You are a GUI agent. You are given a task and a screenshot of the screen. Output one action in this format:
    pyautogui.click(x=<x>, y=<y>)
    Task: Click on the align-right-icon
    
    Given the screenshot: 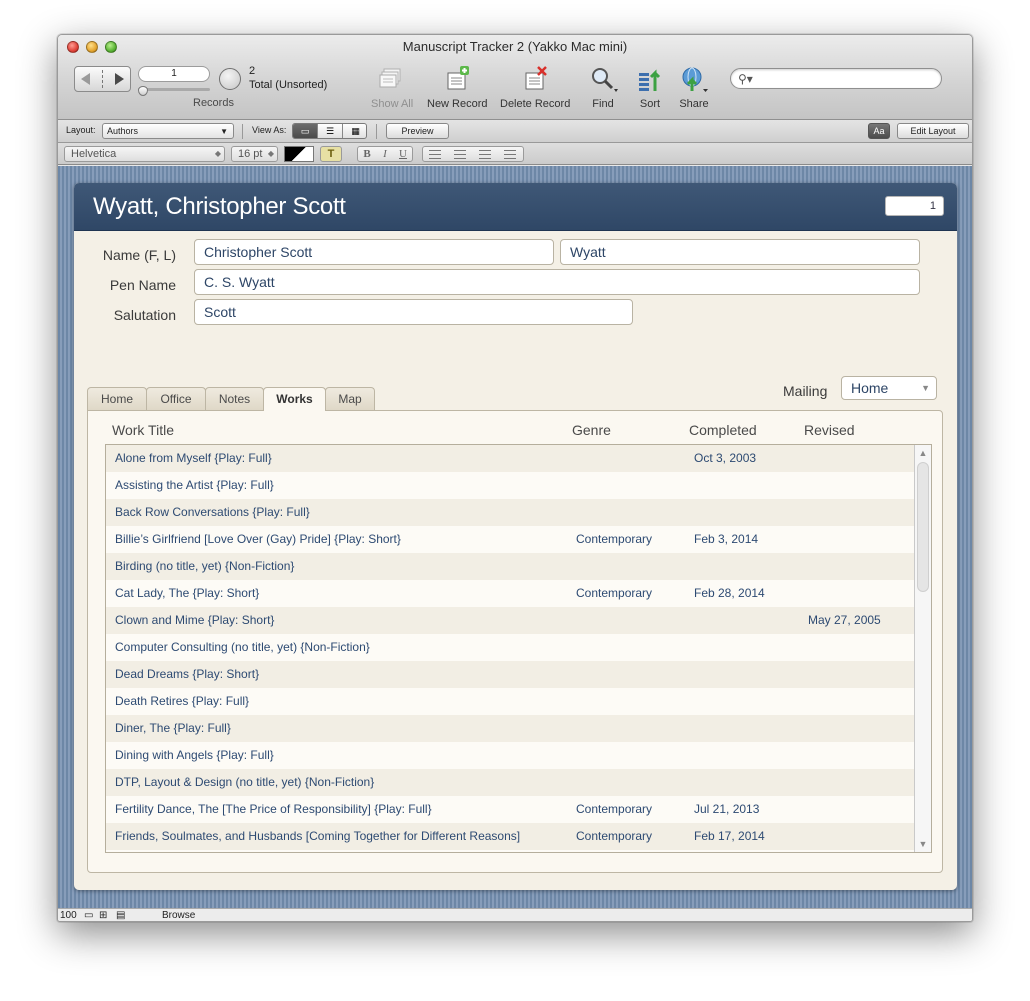 What is the action you would take?
    pyautogui.click(x=485, y=154)
    